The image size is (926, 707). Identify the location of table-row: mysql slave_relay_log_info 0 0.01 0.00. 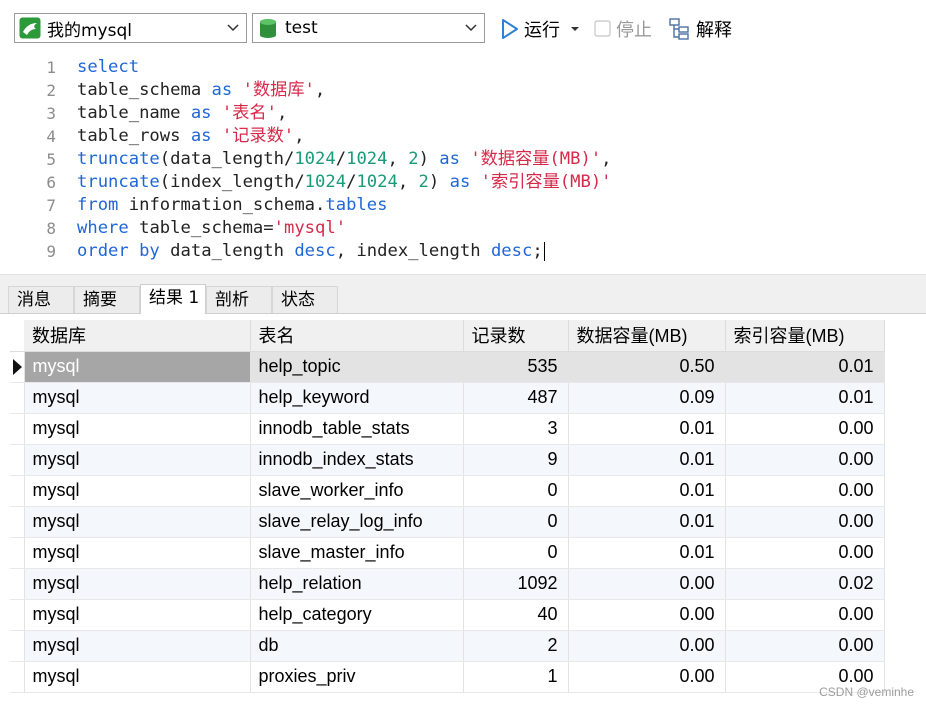
(447, 522).